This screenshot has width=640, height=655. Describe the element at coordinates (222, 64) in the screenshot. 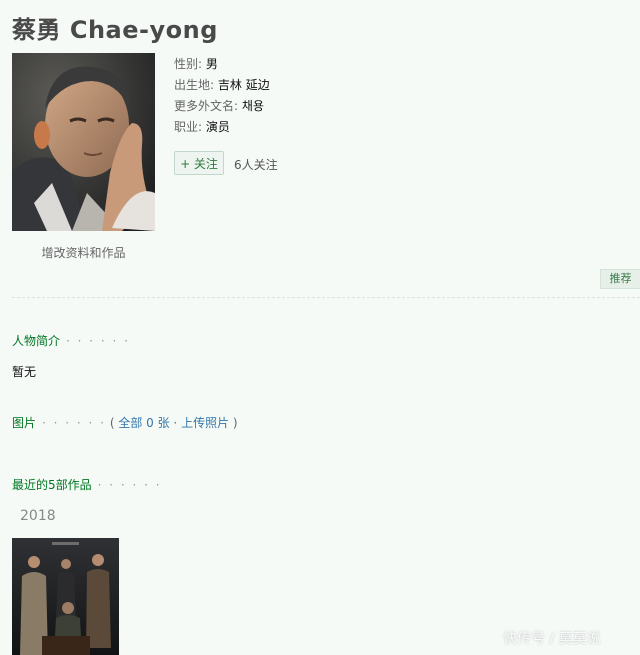

I see `info-row-gender: 性别: 男` at that location.